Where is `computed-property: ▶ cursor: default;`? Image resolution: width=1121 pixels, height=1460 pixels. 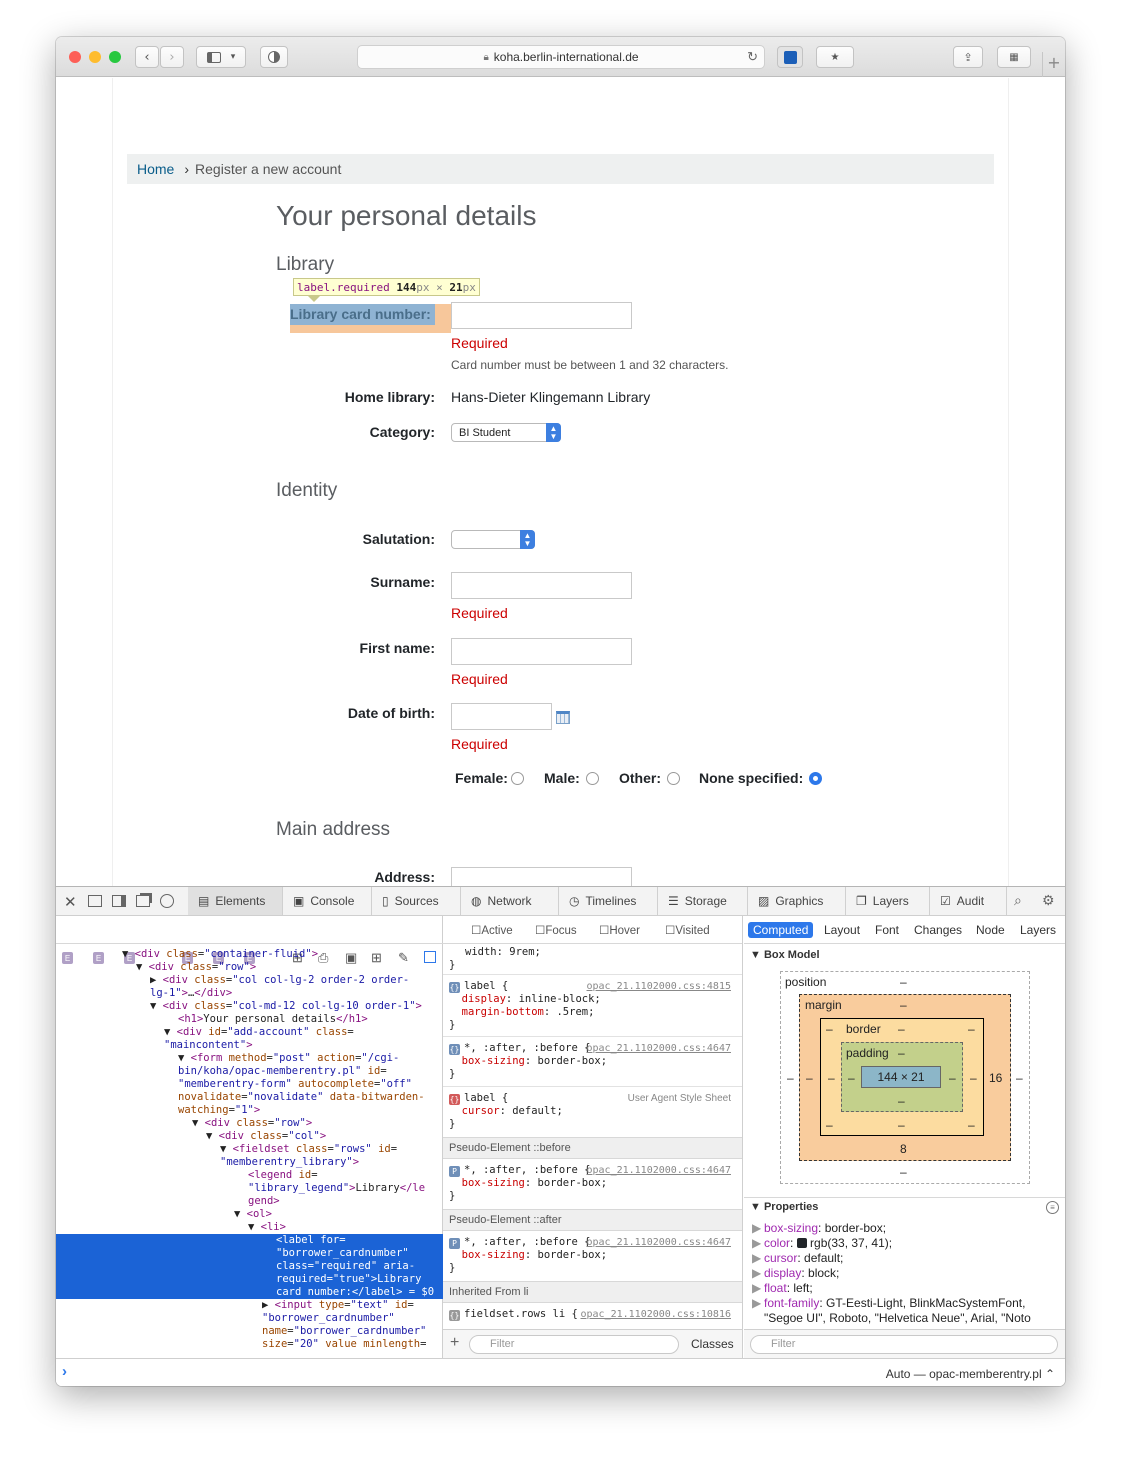
computed-property: ▶ cursor: default; is located at coordinates (797, 1258).